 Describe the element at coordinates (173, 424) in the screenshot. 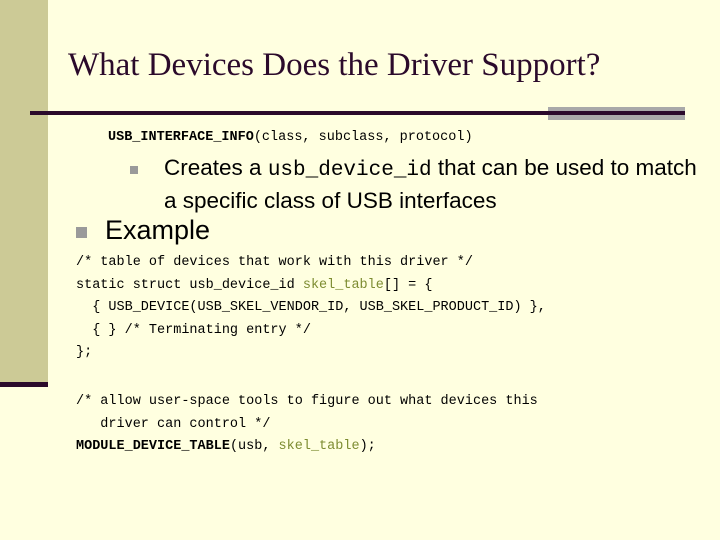

I see `code-line: driver can control */` at that location.